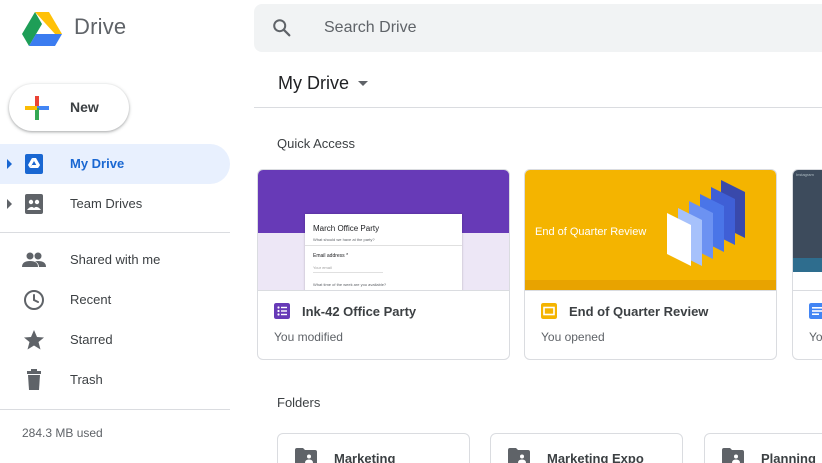  Describe the element at coordinates (34, 379) in the screenshot. I see `trash-icon` at that location.